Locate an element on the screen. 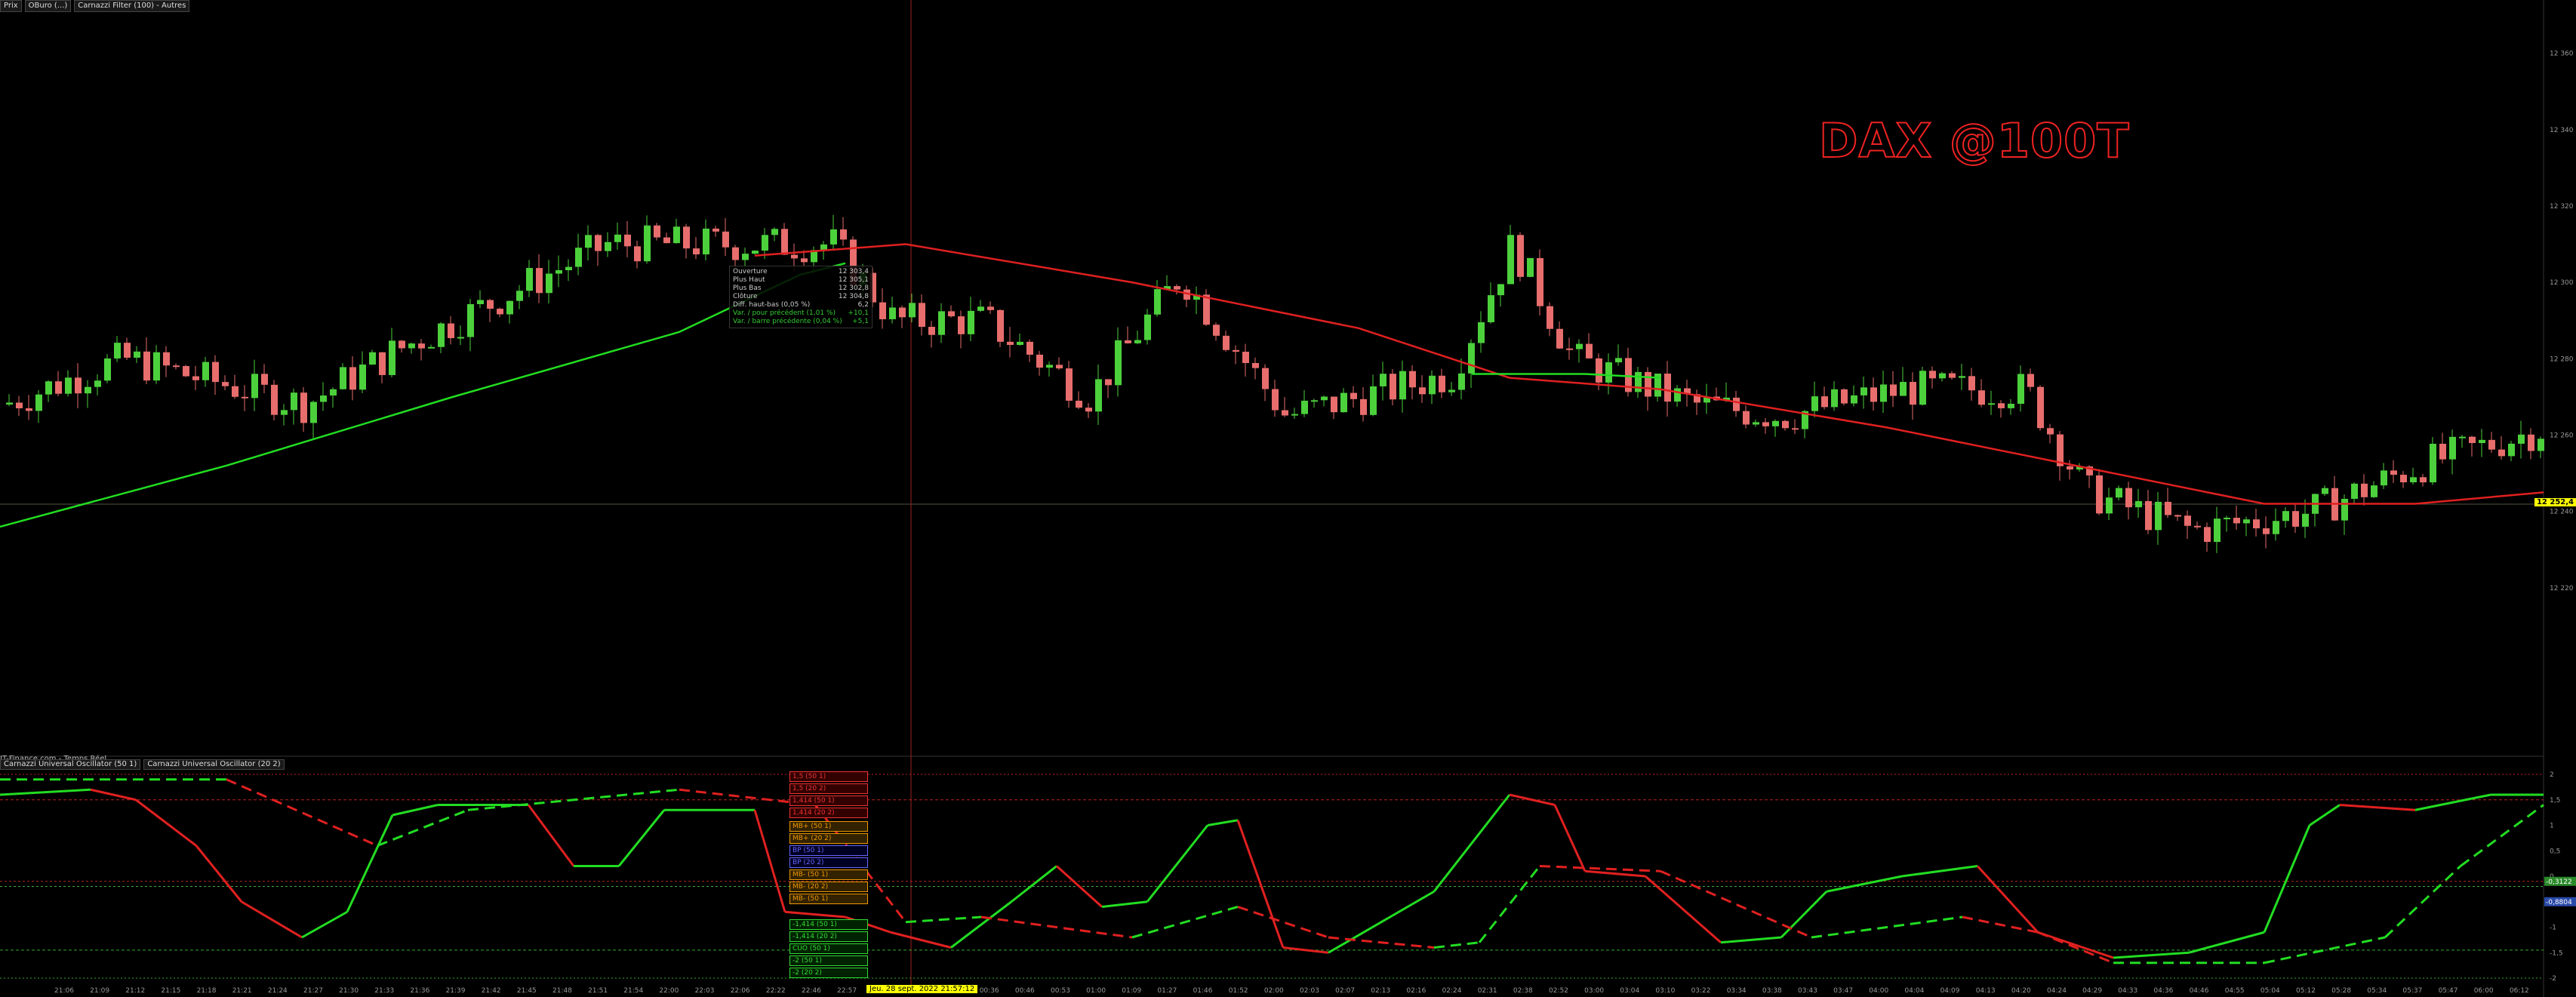 This screenshot has width=2576, height=997. time-axis-label: 21:39 is located at coordinates (456, 991).